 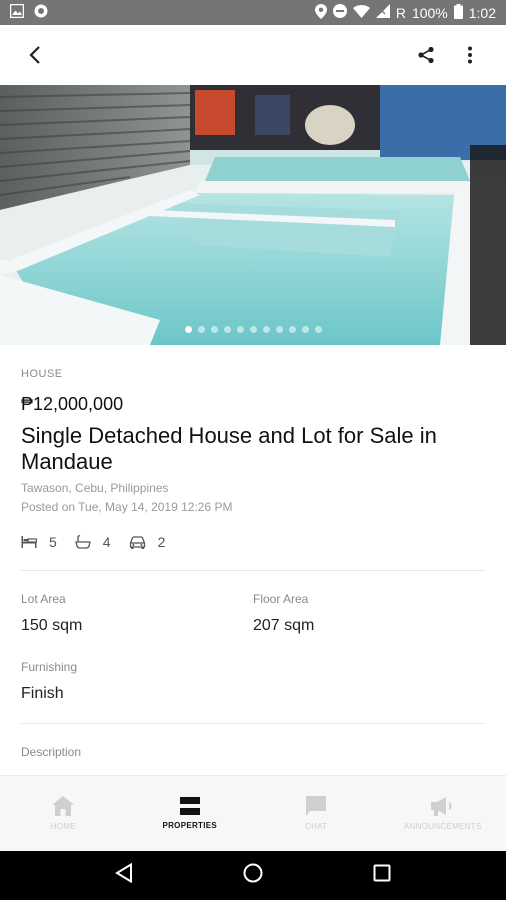 What do you see at coordinates (137, 613) in the screenshot?
I see `lot-area-cell: Lot Area 150 sqm` at bounding box center [137, 613].